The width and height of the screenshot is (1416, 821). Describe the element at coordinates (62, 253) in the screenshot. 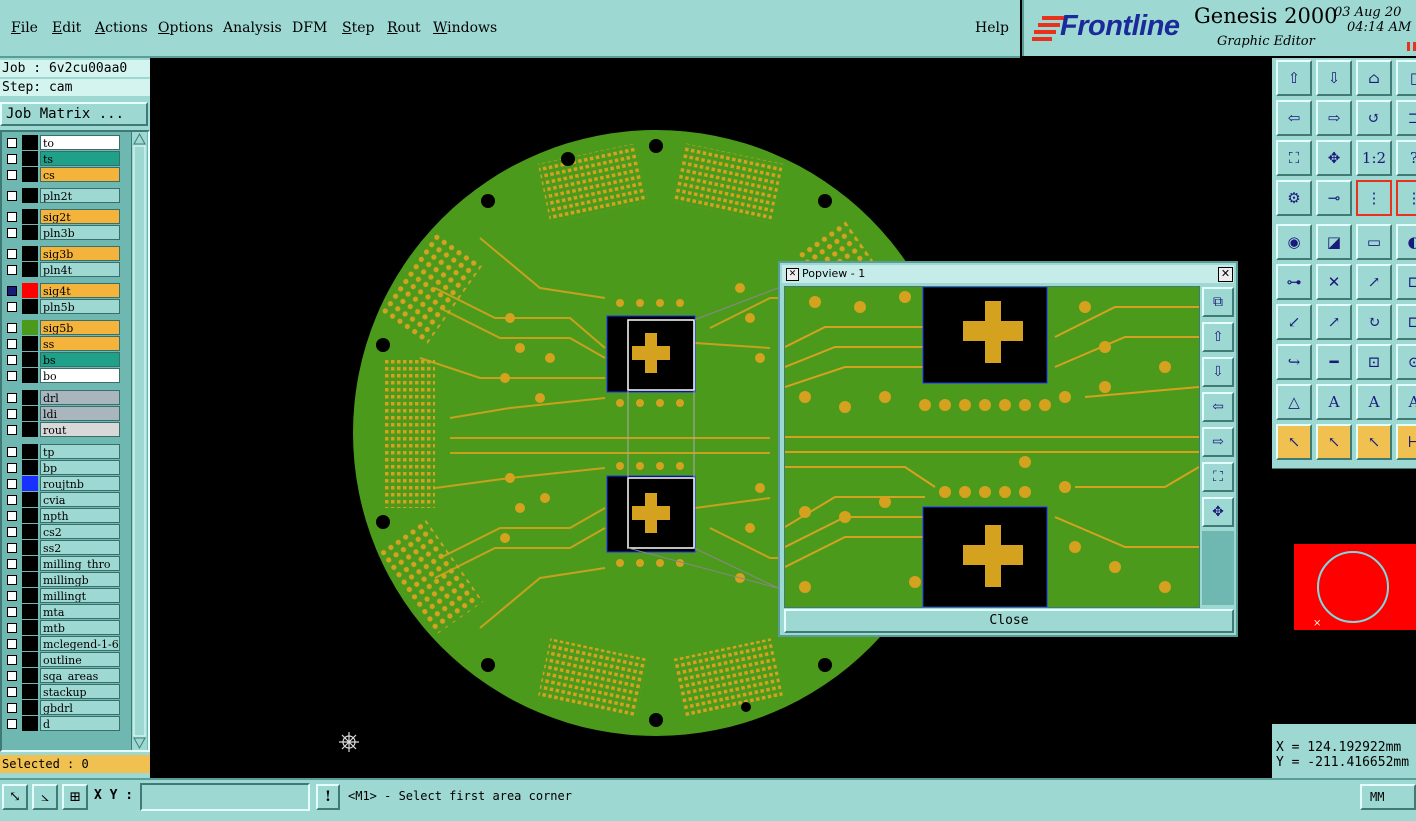

I see `layer-row-sig3b: sig3b` at that location.